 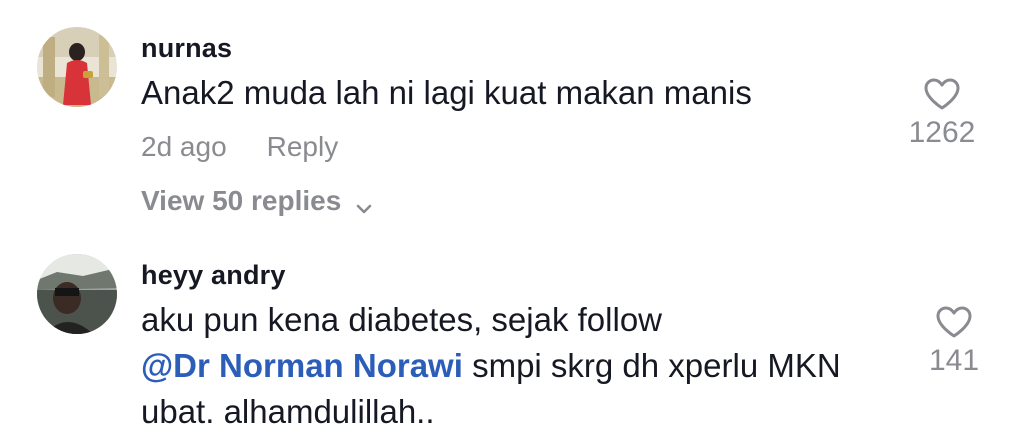 I want to click on view-replies-button: View 50 replies, so click(x=531, y=201).